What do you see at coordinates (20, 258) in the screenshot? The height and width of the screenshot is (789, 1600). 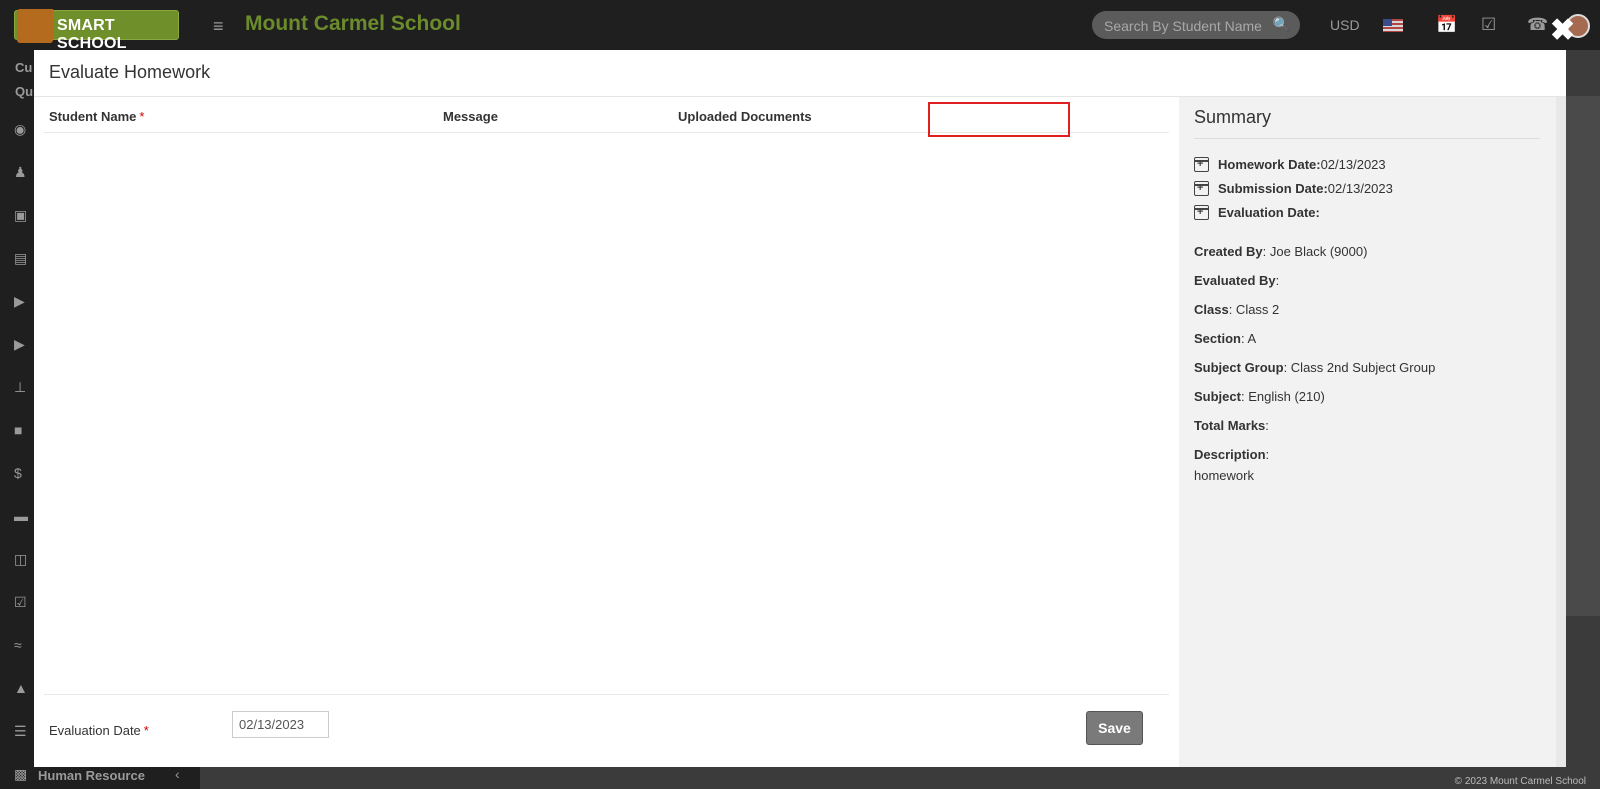 I see `sidebar-file-icon: ▤` at bounding box center [20, 258].